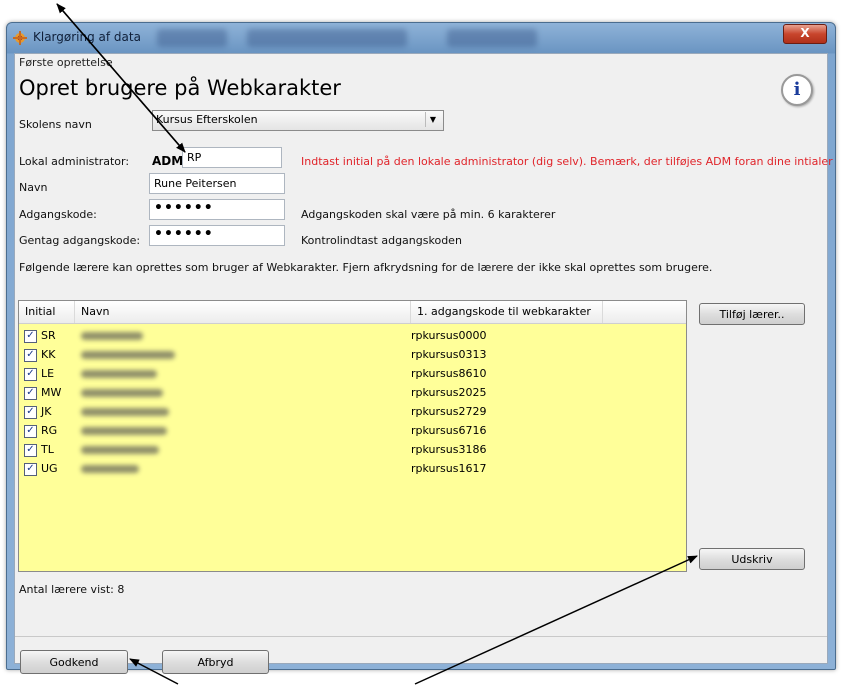 The image size is (844, 685). Describe the element at coordinates (49, 430) in the screenshot. I see `row-initial: RG` at that location.